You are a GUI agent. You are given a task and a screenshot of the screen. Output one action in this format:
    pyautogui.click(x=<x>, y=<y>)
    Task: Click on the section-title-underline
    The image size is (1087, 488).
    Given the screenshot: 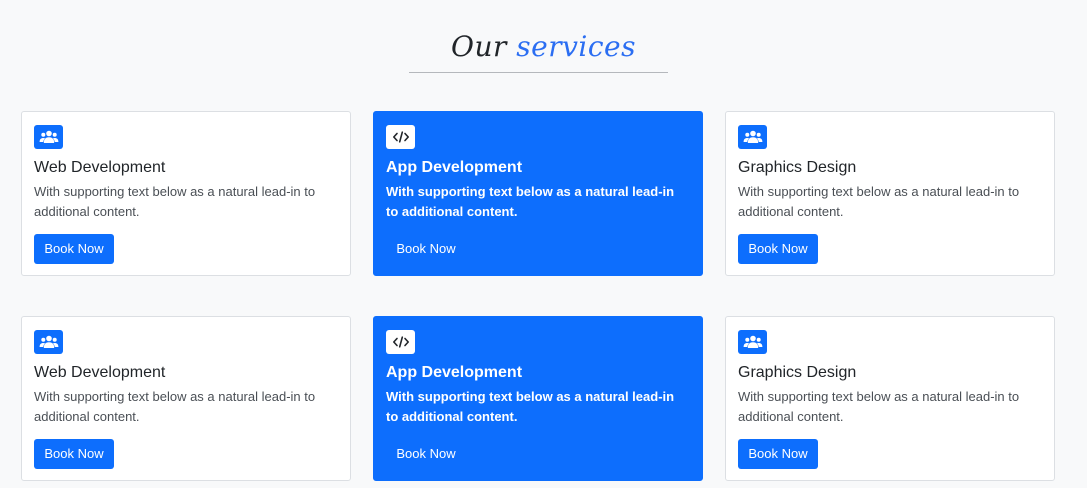 What is the action you would take?
    pyautogui.click(x=538, y=72)
    